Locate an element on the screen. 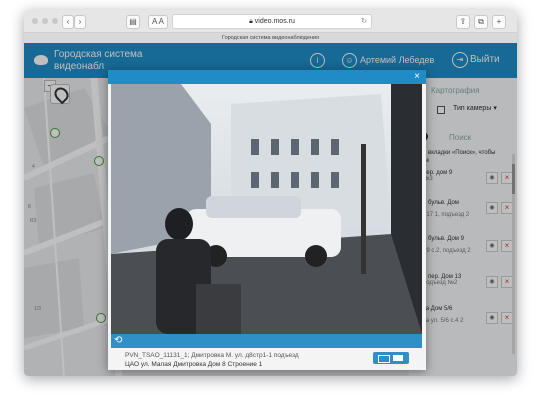  lock-icon: 🔒︎ is located at coordinates (251, 21).